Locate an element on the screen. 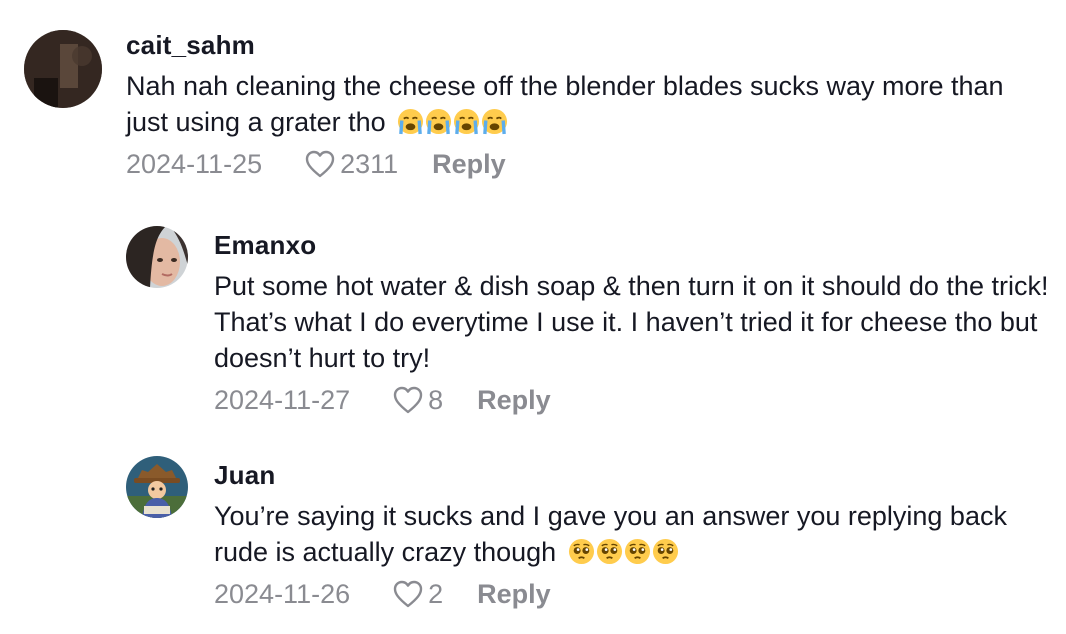 The width and height of the screenshot is (1066, 634). like-button: 2 is located at coordinates (417, 594).